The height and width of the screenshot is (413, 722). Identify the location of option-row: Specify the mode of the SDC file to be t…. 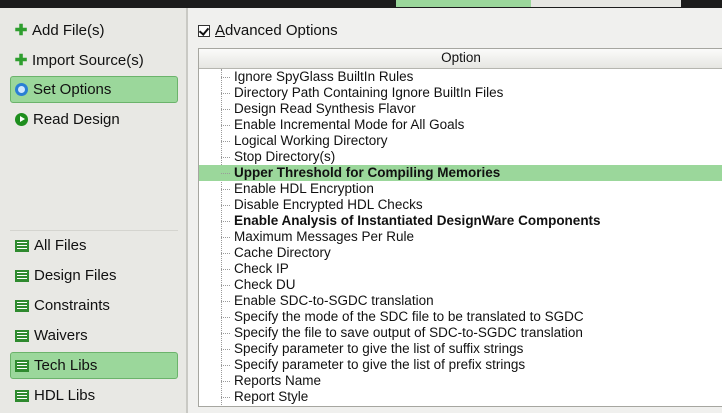
(460, 317).